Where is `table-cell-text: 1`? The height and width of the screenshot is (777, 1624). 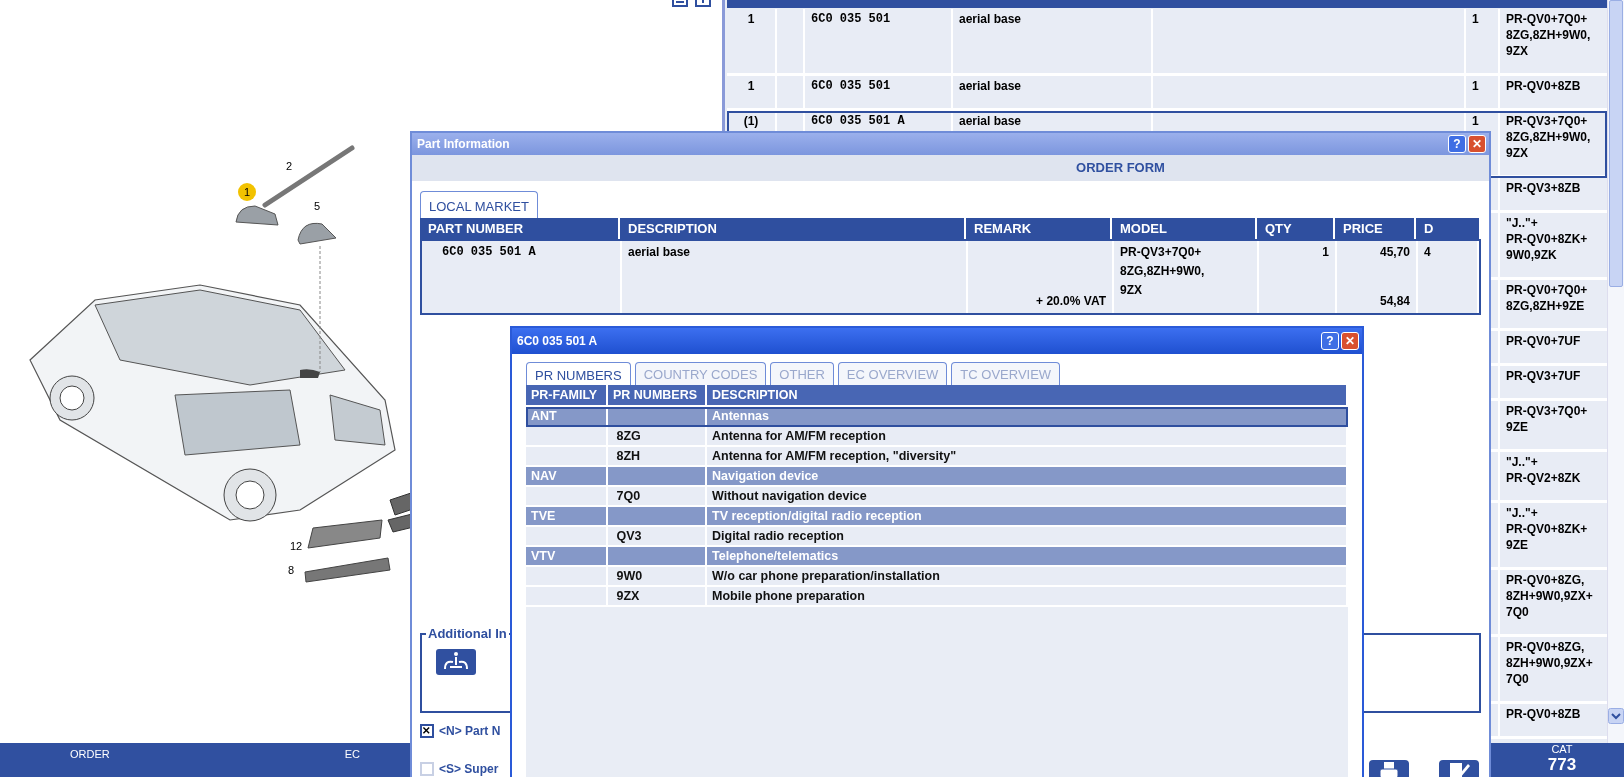
table-cell-text: 1 is located at coordinates (1325, 252).